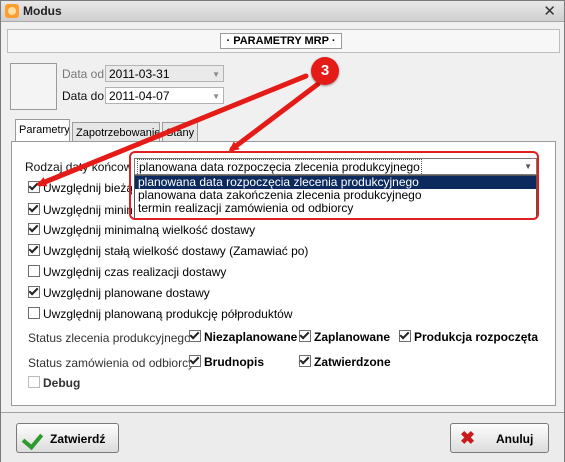  Describe the element at coordinates (251, 337) in the screenshot. I see `checkbox-label-niezaplanowane: Niezaplanowane` at that location.